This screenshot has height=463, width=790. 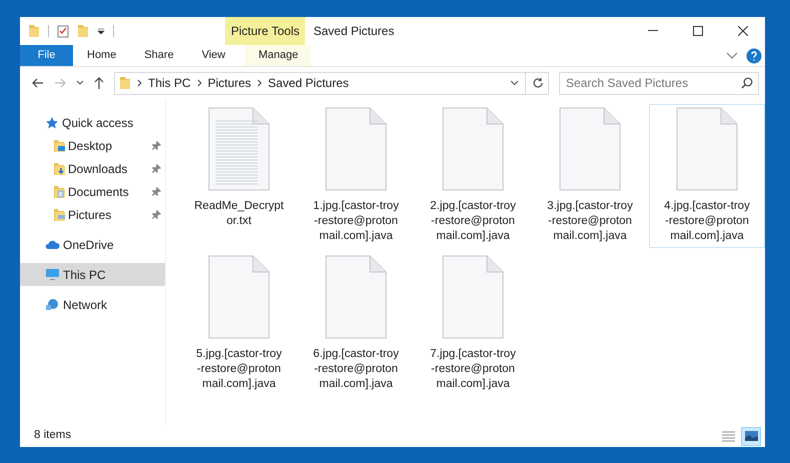 I want to click on nav-item: Pictures, so click(x=92, y=214).